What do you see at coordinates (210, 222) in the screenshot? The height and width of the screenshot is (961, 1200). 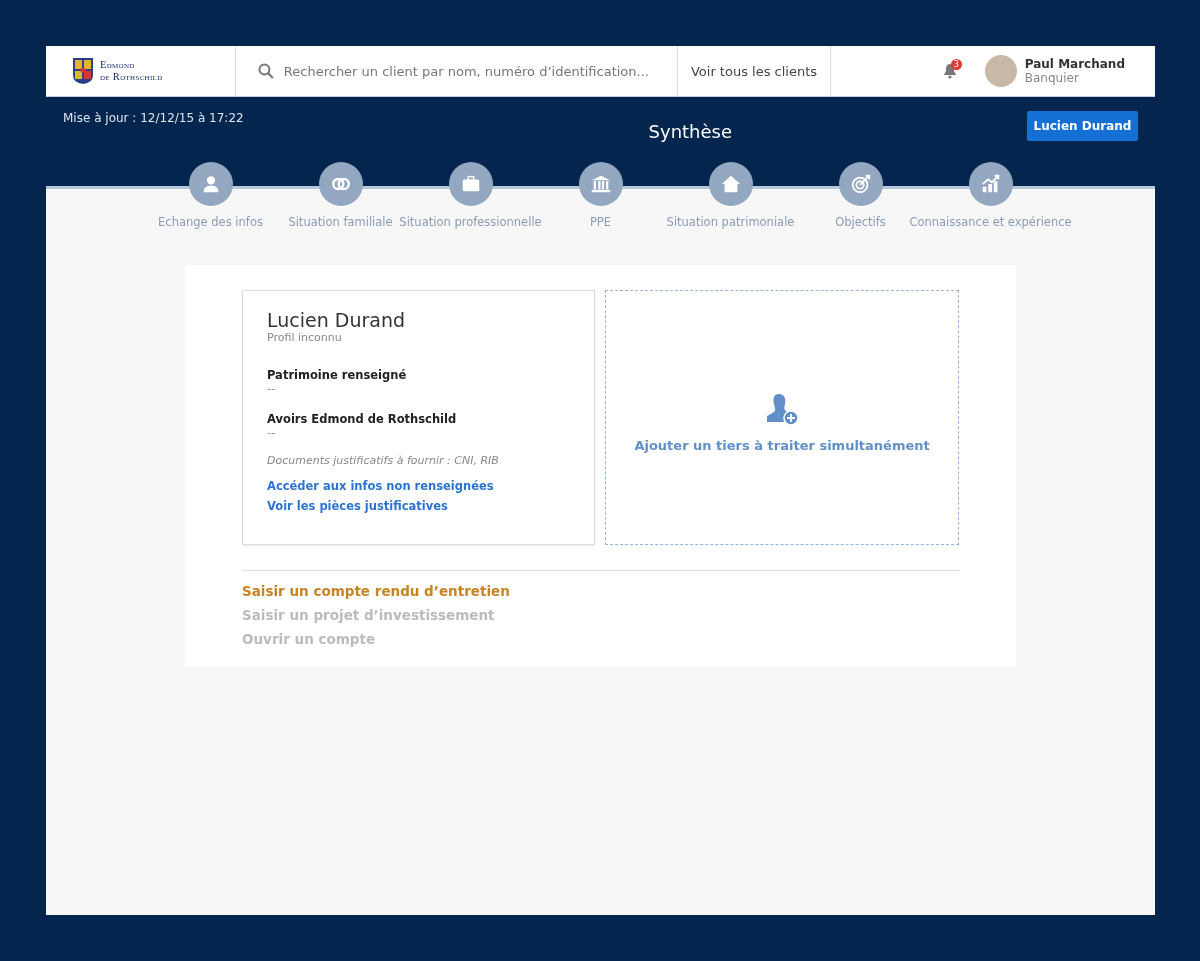 I see `step-label: Echange des infos` at bounding box center [210, 222].